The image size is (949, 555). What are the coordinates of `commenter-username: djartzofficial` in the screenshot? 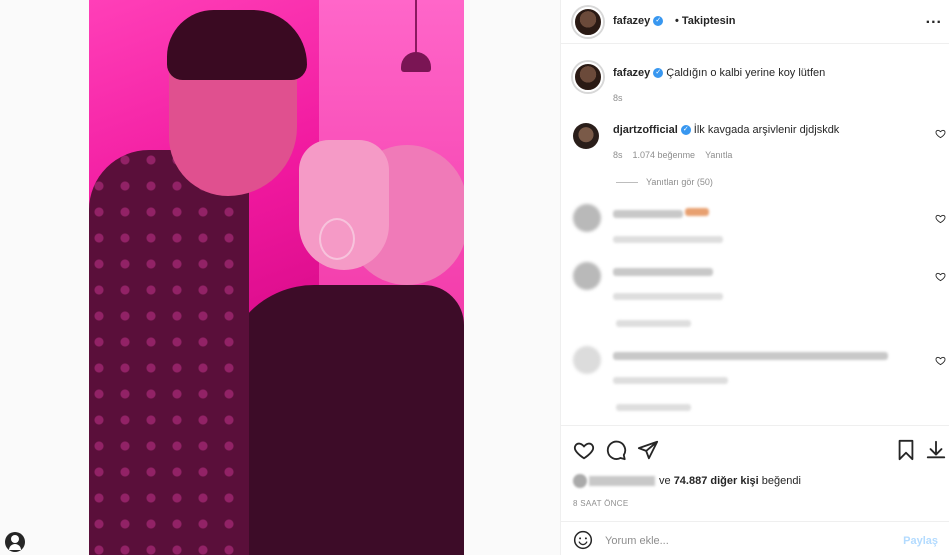 It's located at (645, 130).